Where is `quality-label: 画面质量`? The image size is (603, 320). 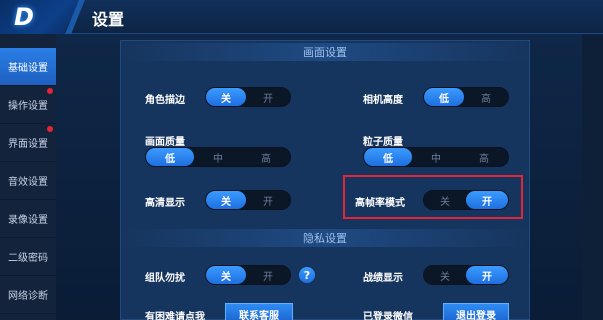 quality-label: 画面质量 is located at coordinates (165, 142).